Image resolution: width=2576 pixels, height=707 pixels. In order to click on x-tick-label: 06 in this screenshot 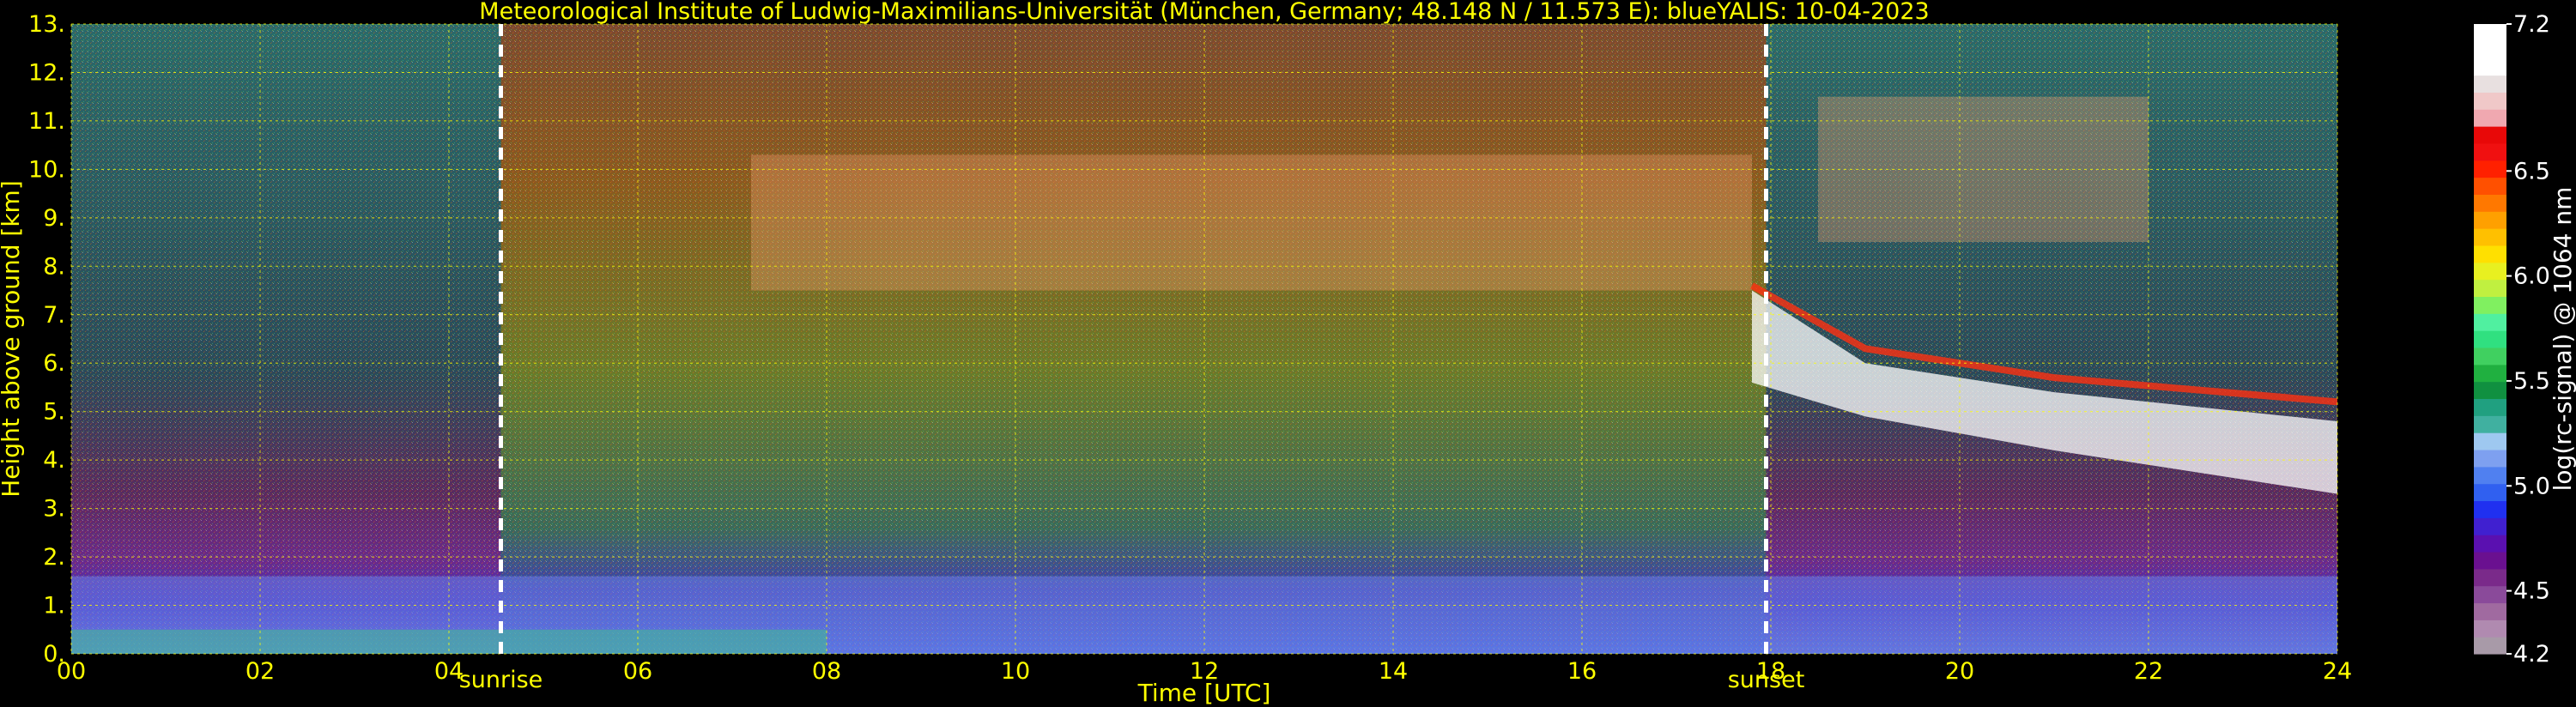, I will do `click(637, 671)`.